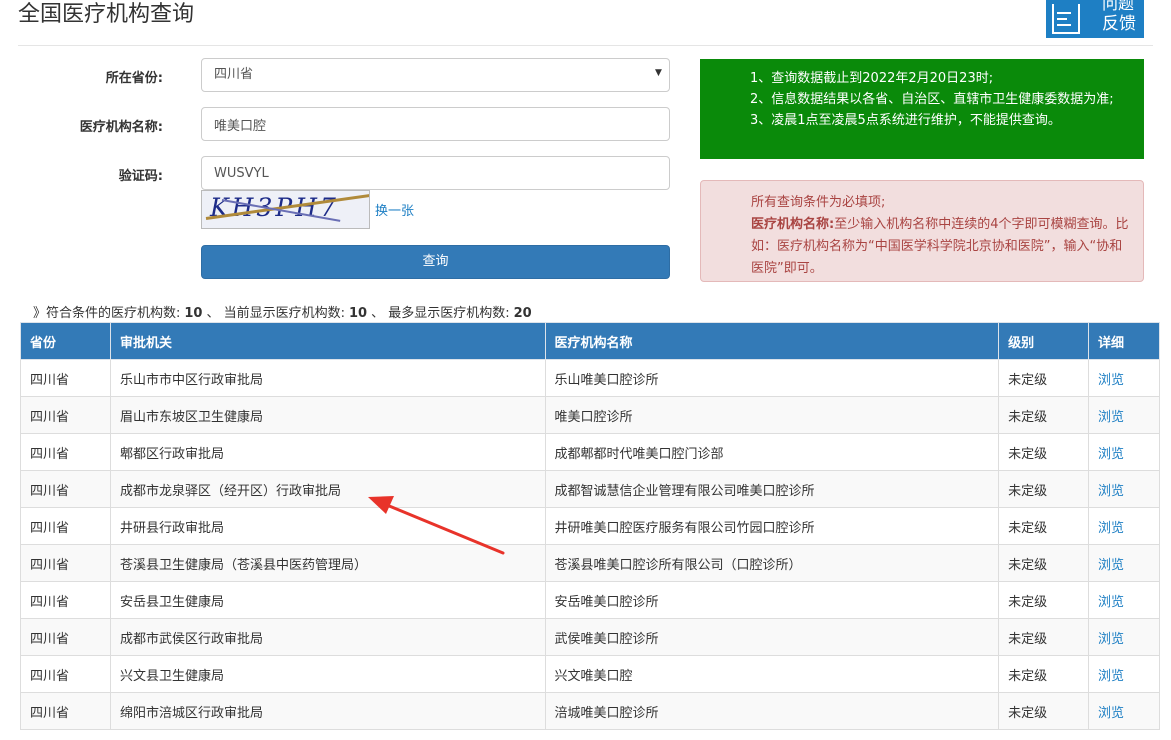 This screenshot has height=740, width=1171. I want to click on table-row: 四川省 兴文县卫生健康局 兴文唯美口腔 未定级 浏览, so click(590, 674).